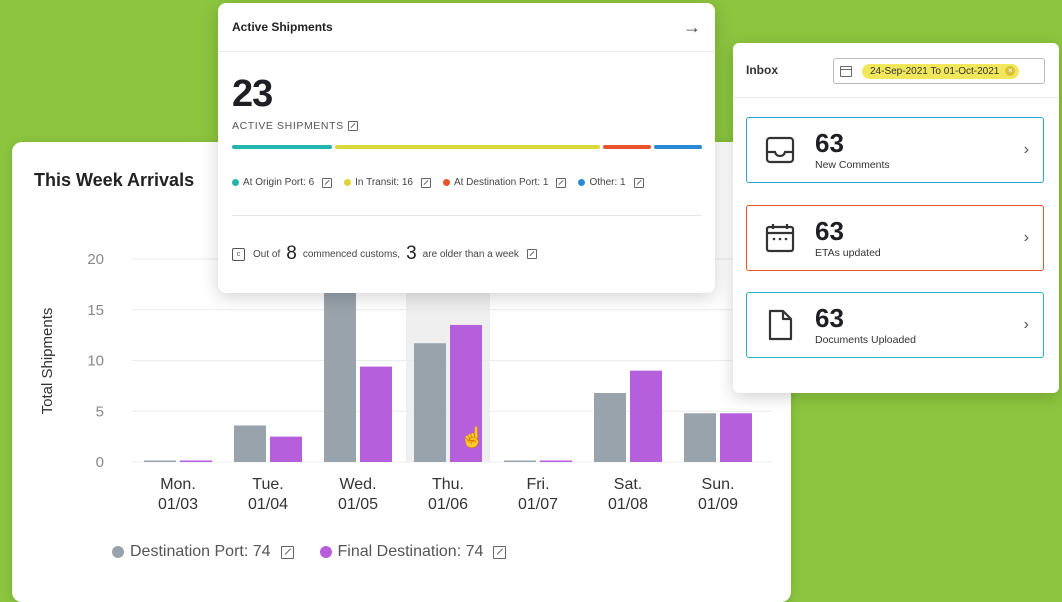  What do you see at coordinates (780, 325) in the screenshot?
I see `document-icon` at bounding box center [780, 325].